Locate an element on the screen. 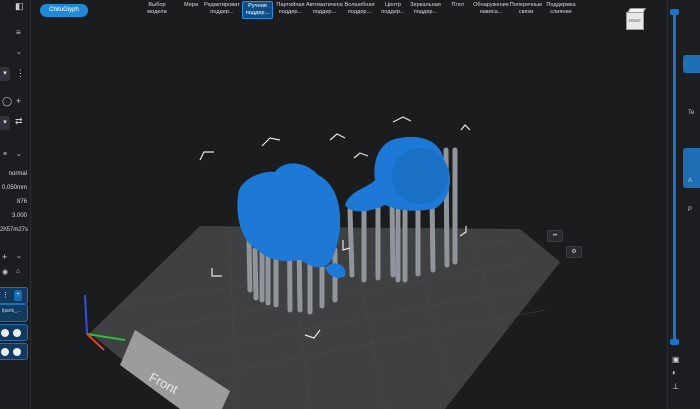  rotate-icon: ◐ is located at coordinates (674, 372).